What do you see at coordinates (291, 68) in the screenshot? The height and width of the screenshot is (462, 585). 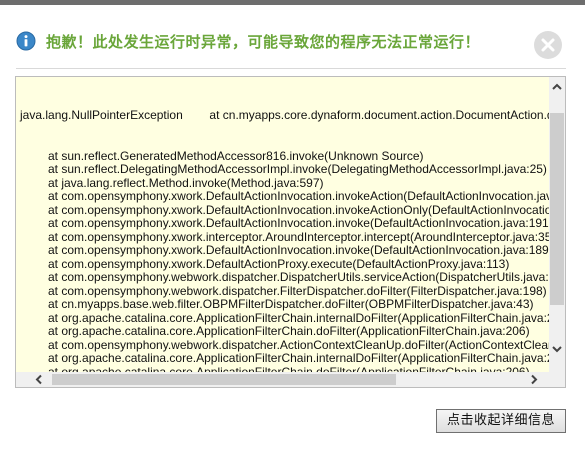 I see `header-divider` at bounding box center [291, 68].